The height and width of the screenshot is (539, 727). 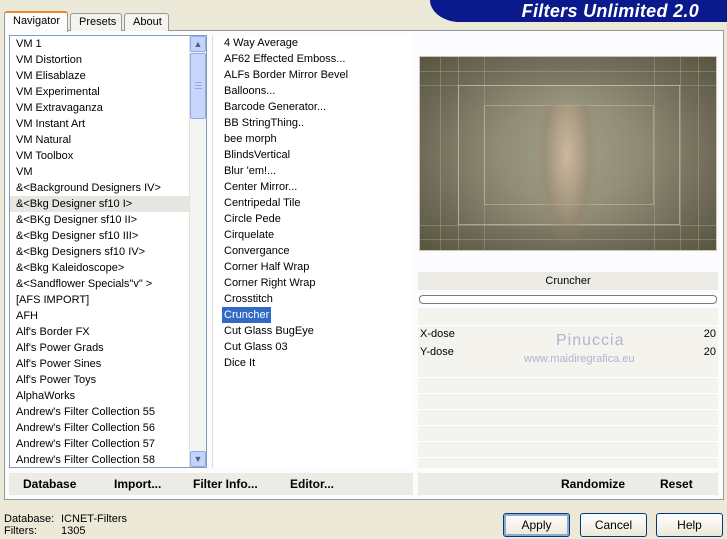 I want to click on reset-button: Reset, so click(x=676, y=484).